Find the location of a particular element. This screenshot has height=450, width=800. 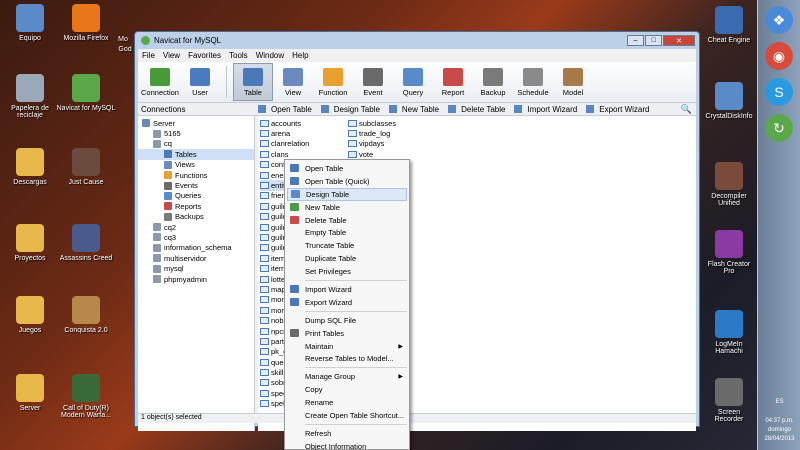

clock-time: 04:37 p.m. is located at coordinates (779, 421).